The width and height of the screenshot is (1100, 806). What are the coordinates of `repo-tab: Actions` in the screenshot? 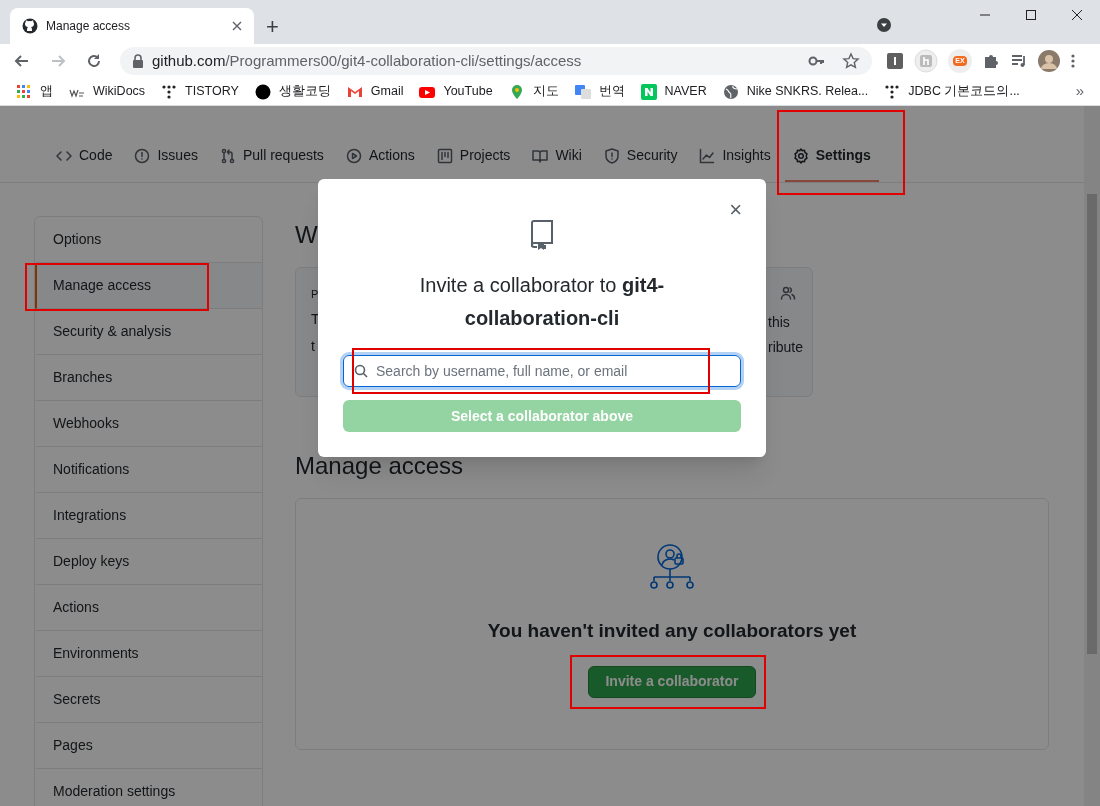 It's located at (380, 159).